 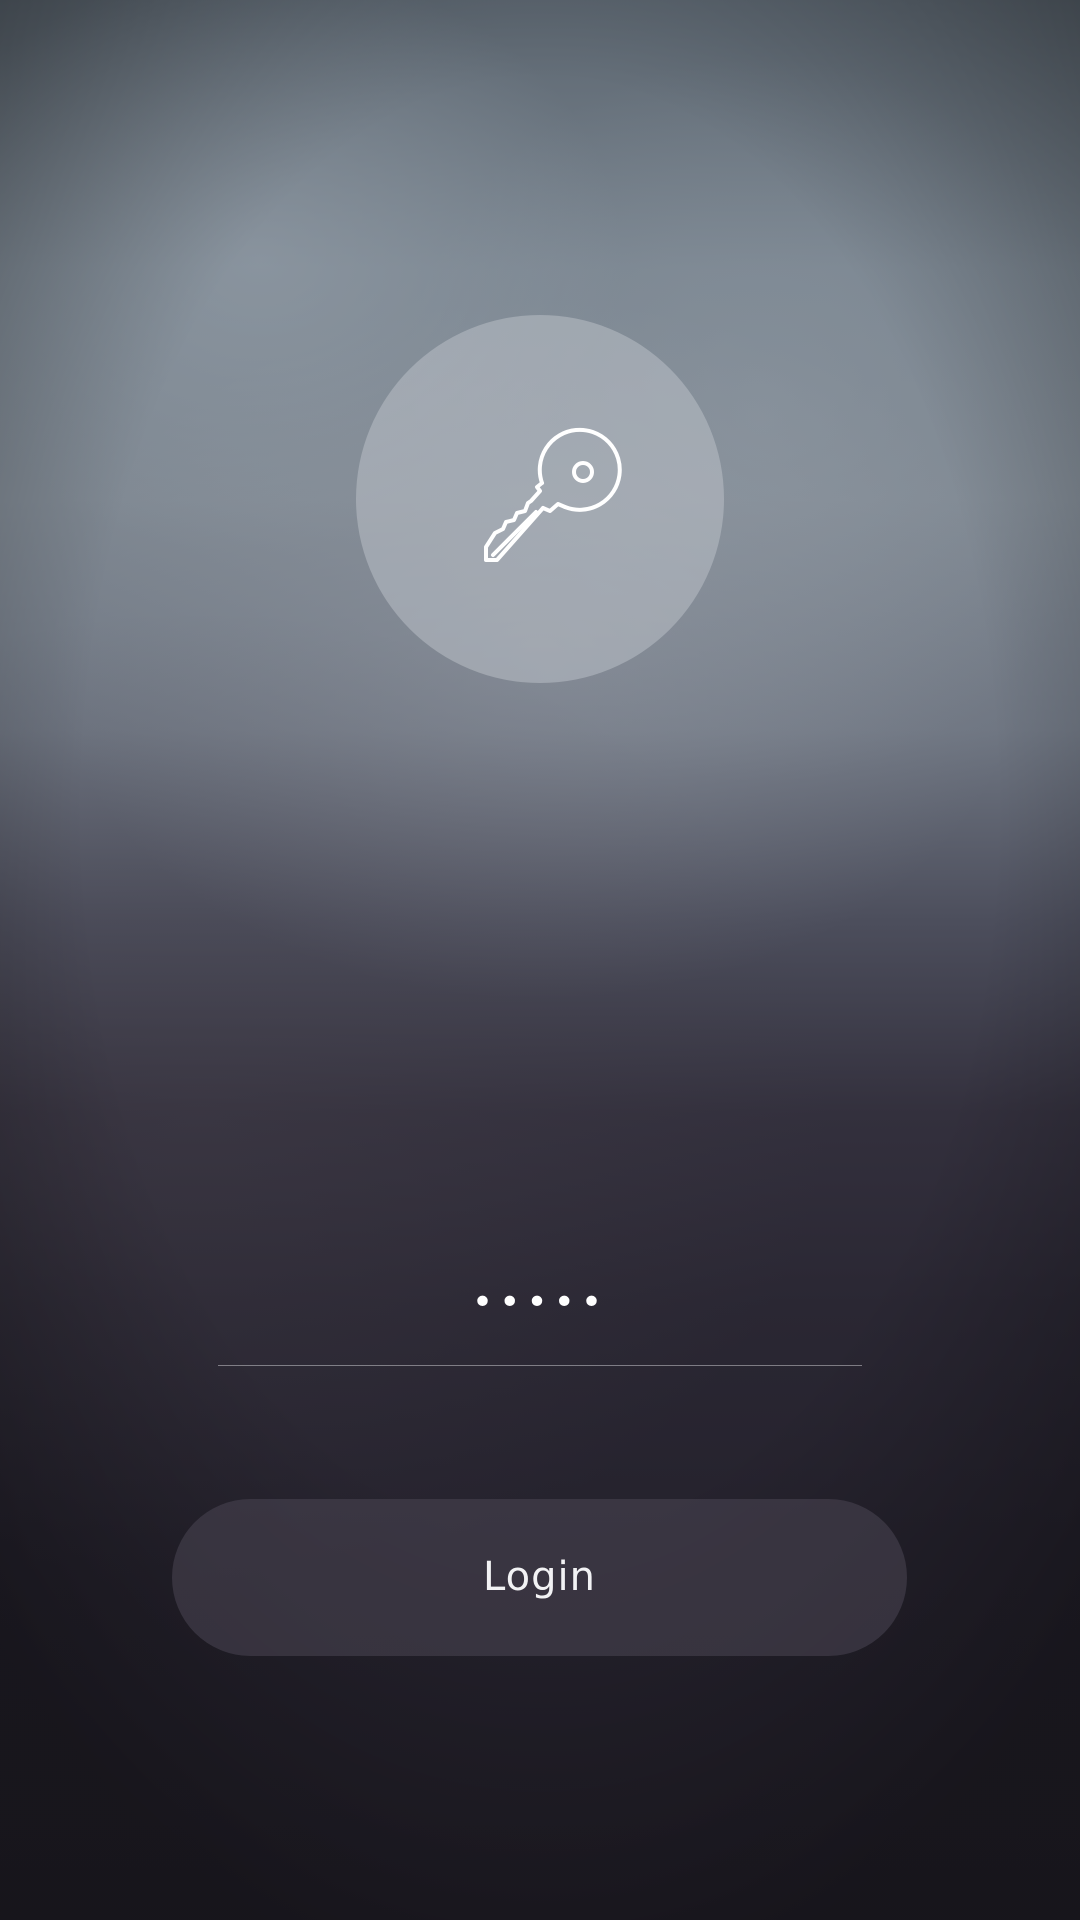 I want to click on key-icon, so click(x=553, y=494).